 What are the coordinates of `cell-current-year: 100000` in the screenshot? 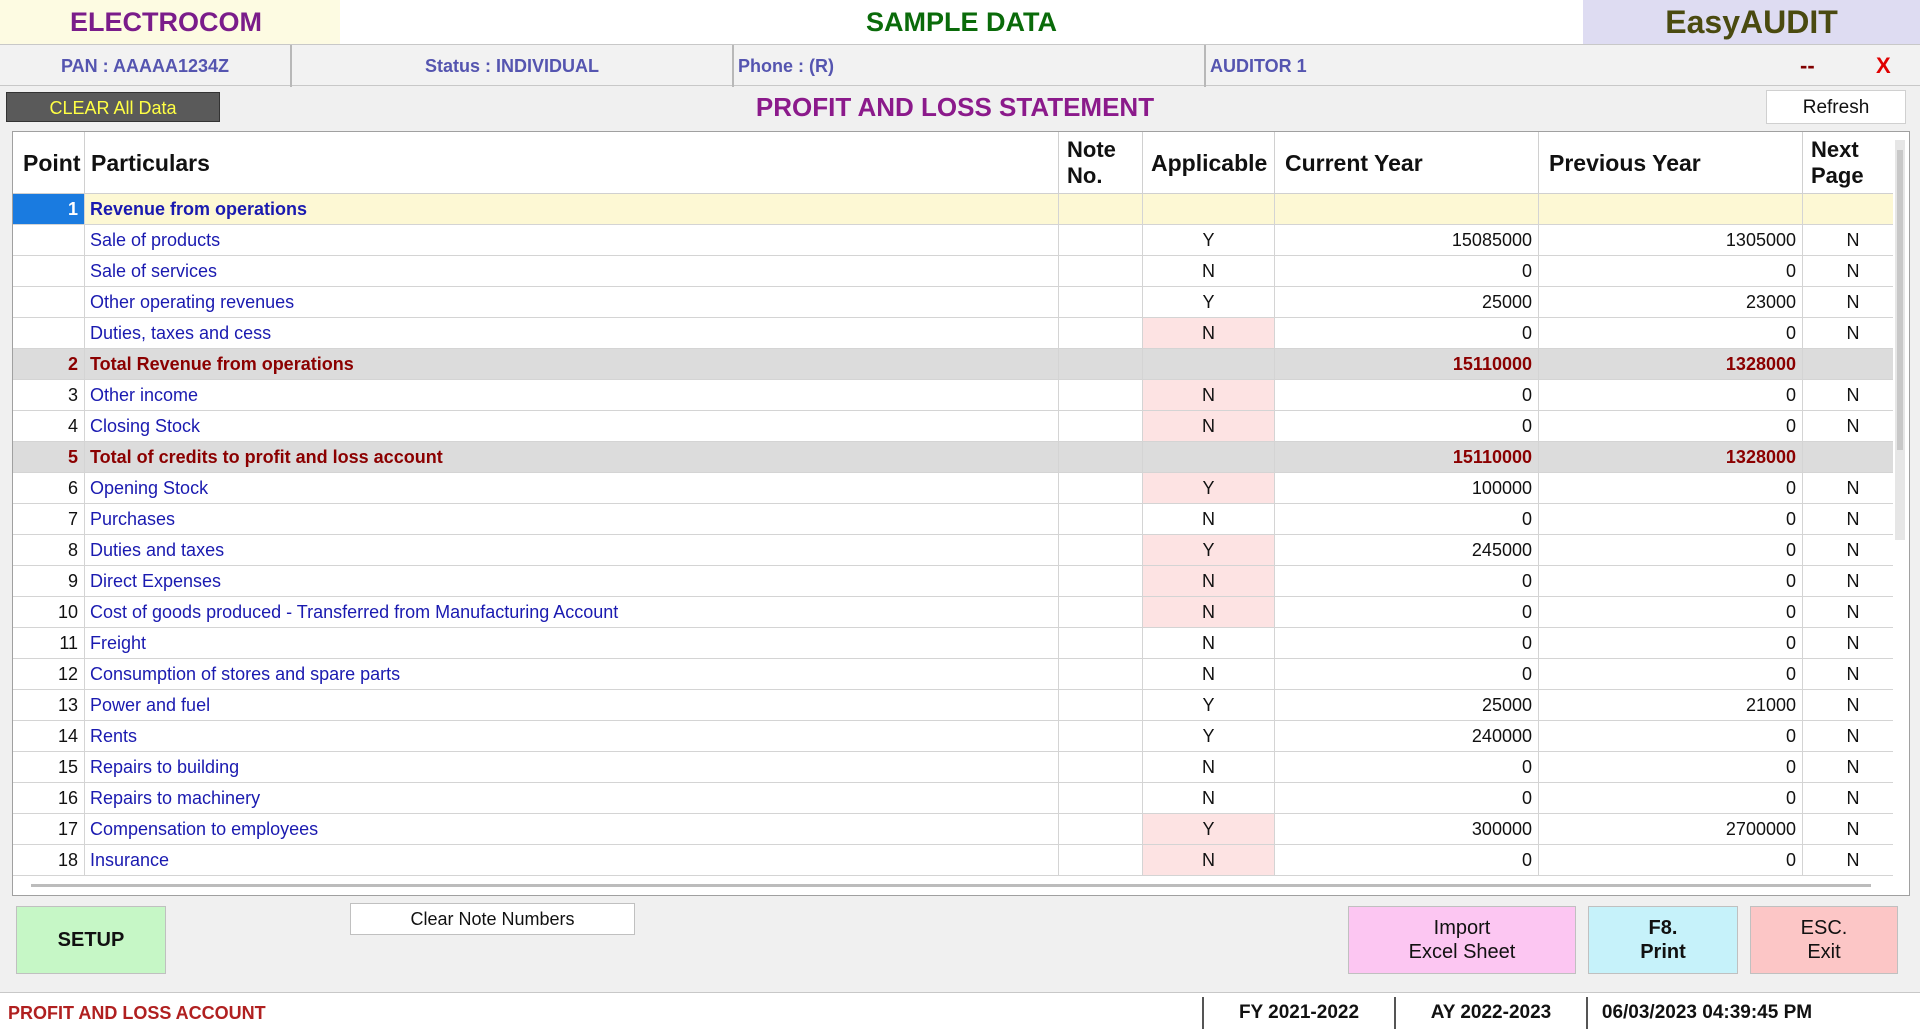 It's located at (1407, 488).